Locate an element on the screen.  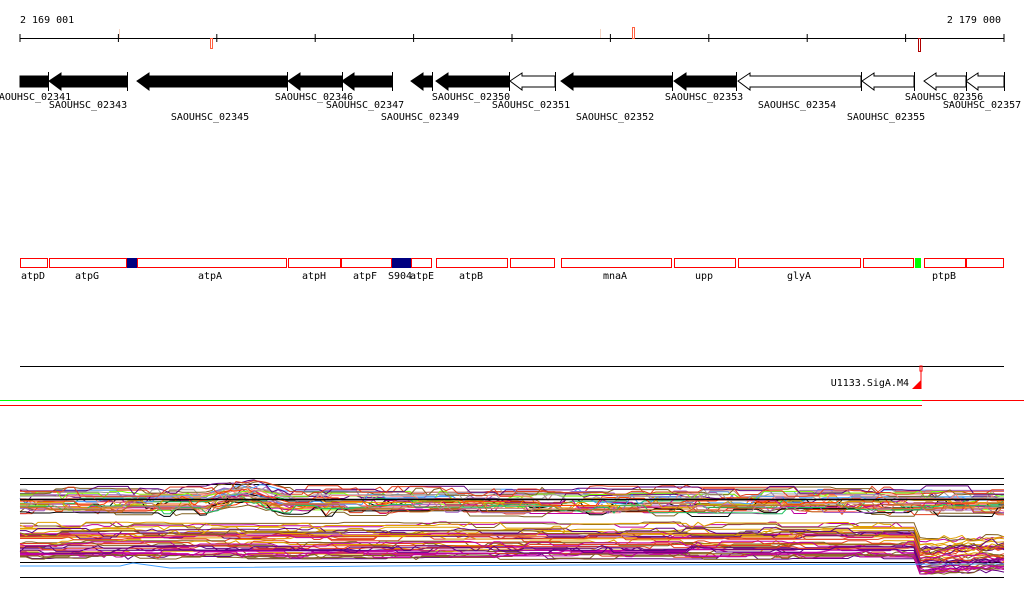
annotation-label: atpB is located at coordinates (471, 276).